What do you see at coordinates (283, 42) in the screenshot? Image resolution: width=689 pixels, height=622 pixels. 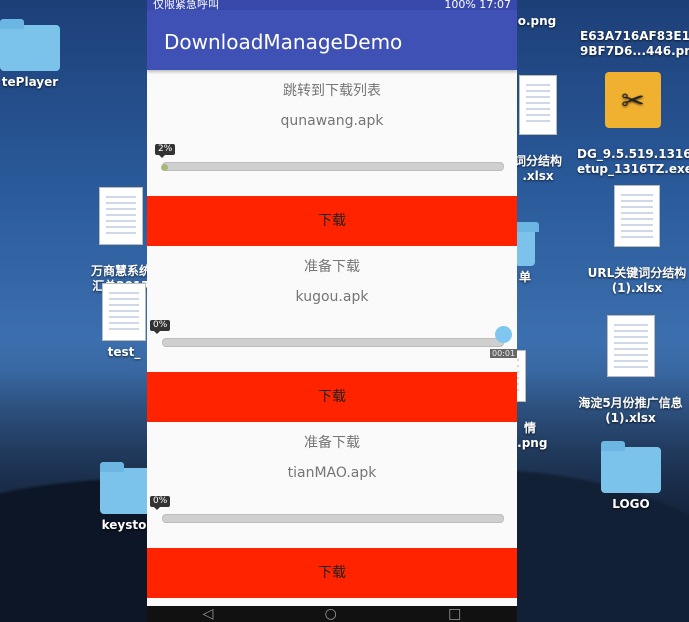 I see `app-title: DownloadManageDemo` at bounding box center [283, 42].